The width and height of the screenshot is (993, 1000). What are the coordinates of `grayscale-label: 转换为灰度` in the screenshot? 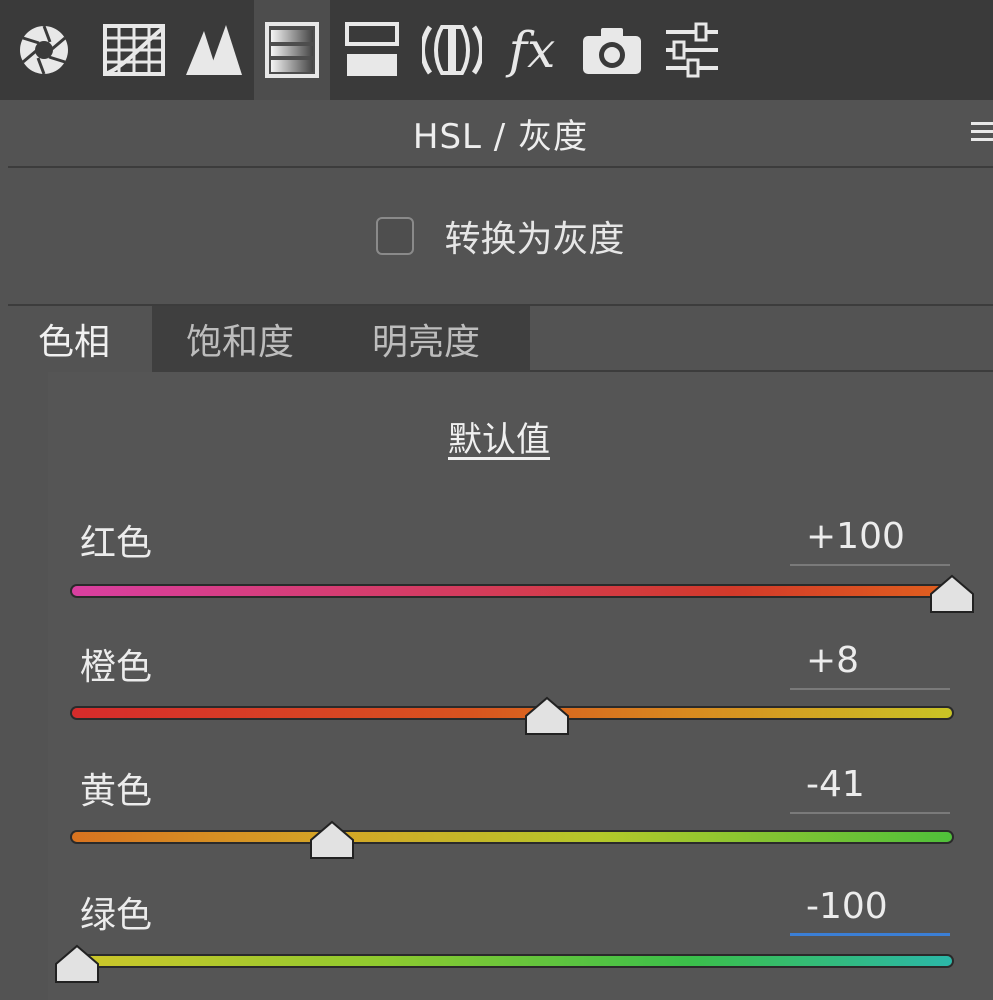 It's located at (534, 239).